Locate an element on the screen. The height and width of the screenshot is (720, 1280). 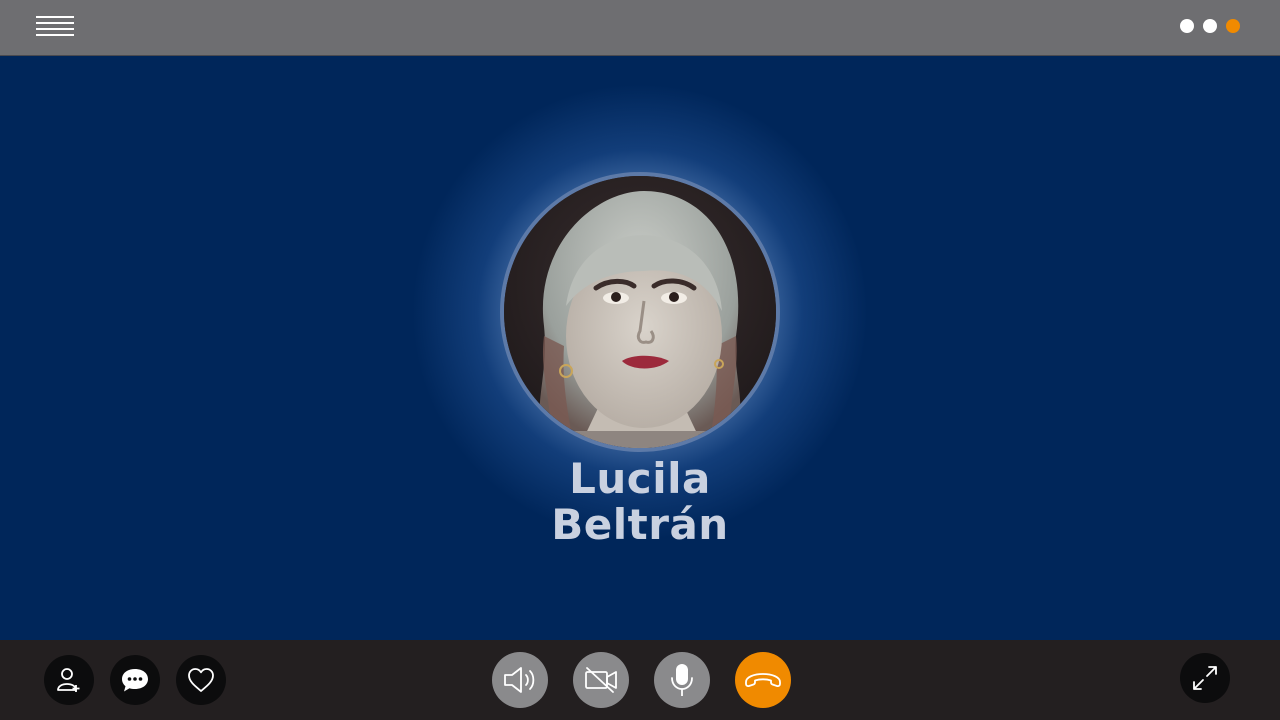
hang-up-icon is located at coordinates (763, 680).